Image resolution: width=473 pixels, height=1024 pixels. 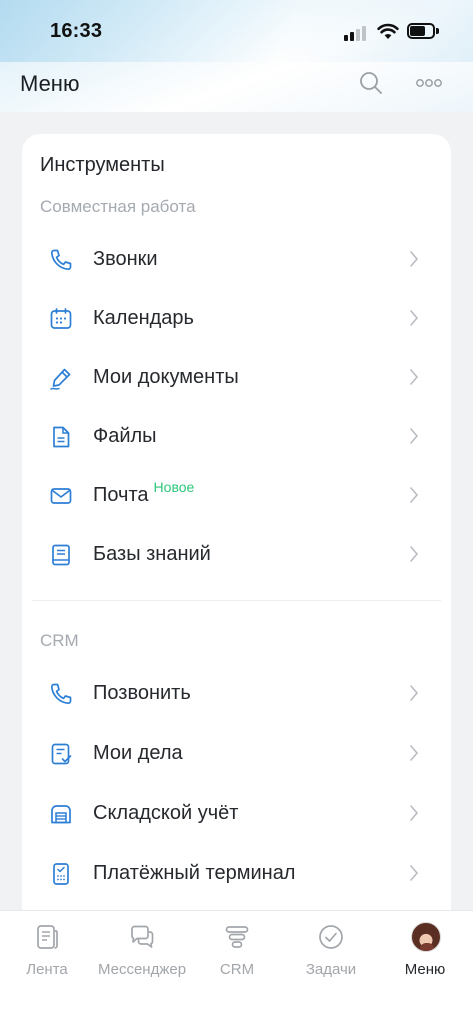 What do you see at coordinates (59, 640) in the screenshot?
I see `section-subtitle-crm: CRM` at bounding box center [59, 640].